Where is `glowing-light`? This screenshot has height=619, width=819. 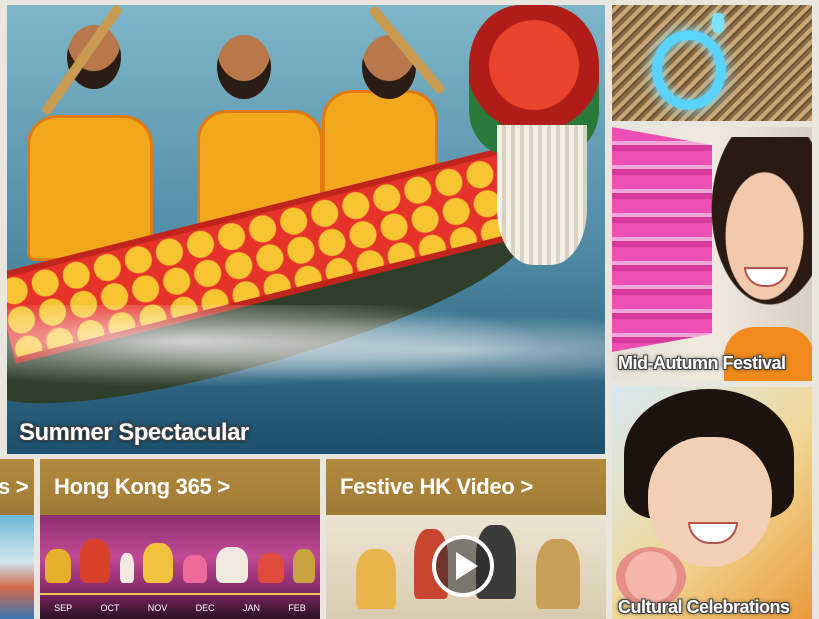 glowing-light is located at coordinates (718, 23).